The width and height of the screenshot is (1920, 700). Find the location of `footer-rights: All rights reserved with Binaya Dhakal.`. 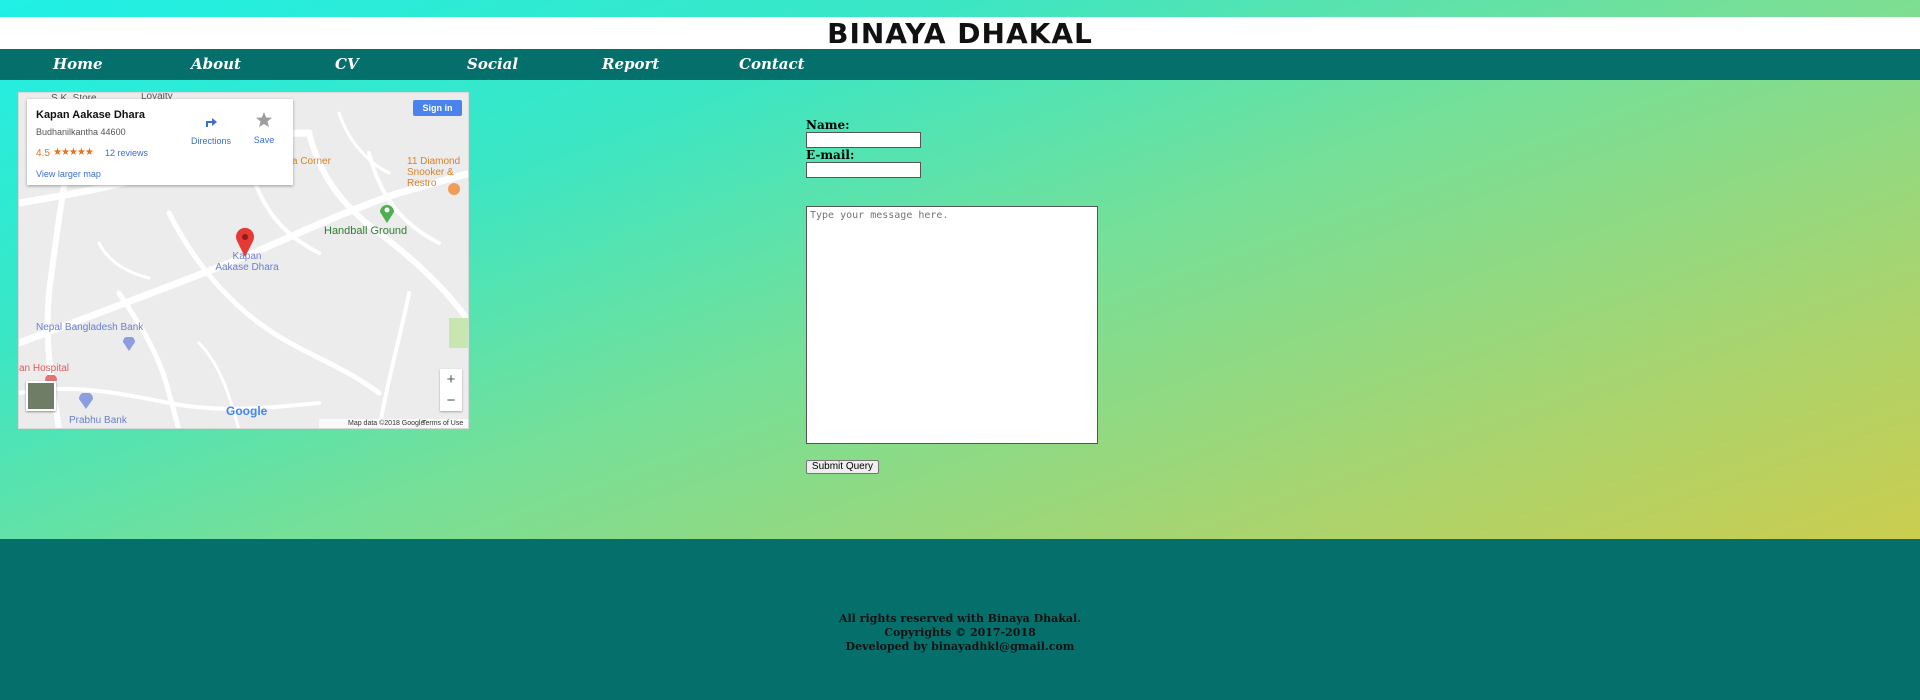

footer-rights: All rights reserved with Binaya Dhakal. is located at coordinates (960, 618).